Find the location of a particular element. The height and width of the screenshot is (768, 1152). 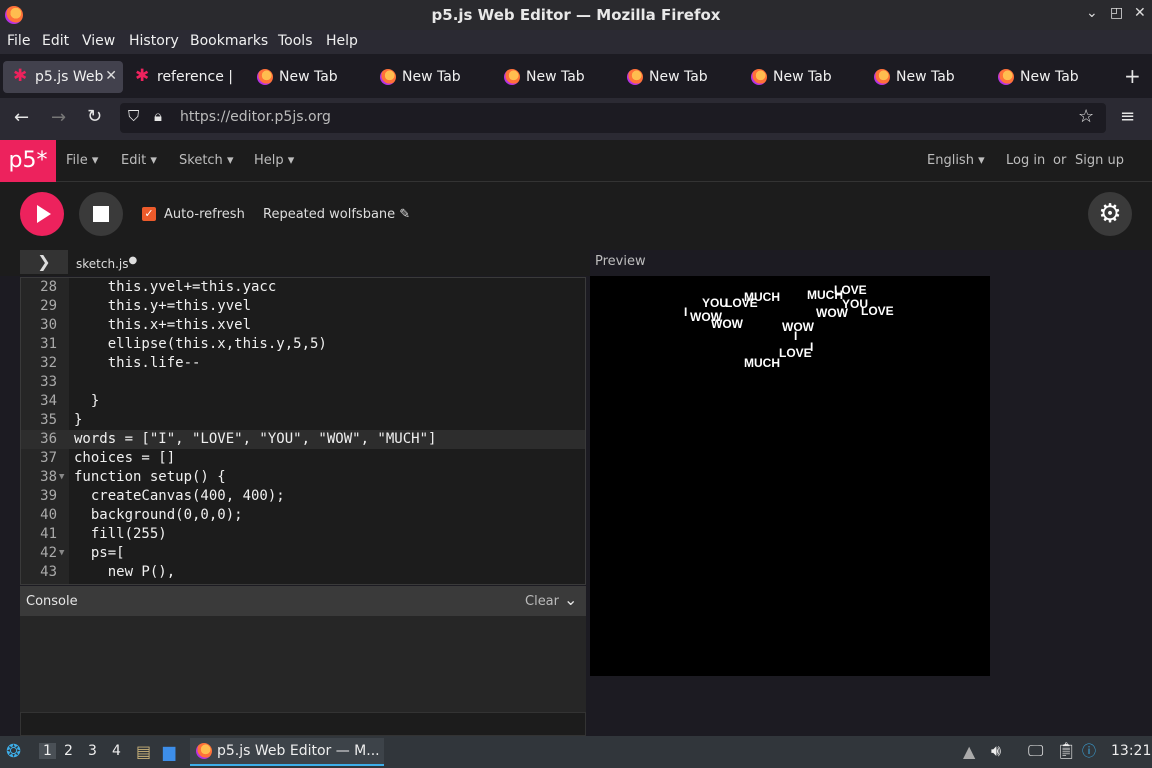

stop-button is located at coordinates (101, 214).